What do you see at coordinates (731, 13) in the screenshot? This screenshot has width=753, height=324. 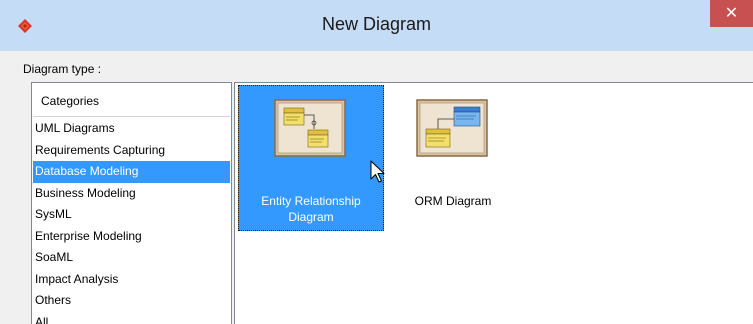 I see `close-button: ✕` at bounding box center [731, 13].